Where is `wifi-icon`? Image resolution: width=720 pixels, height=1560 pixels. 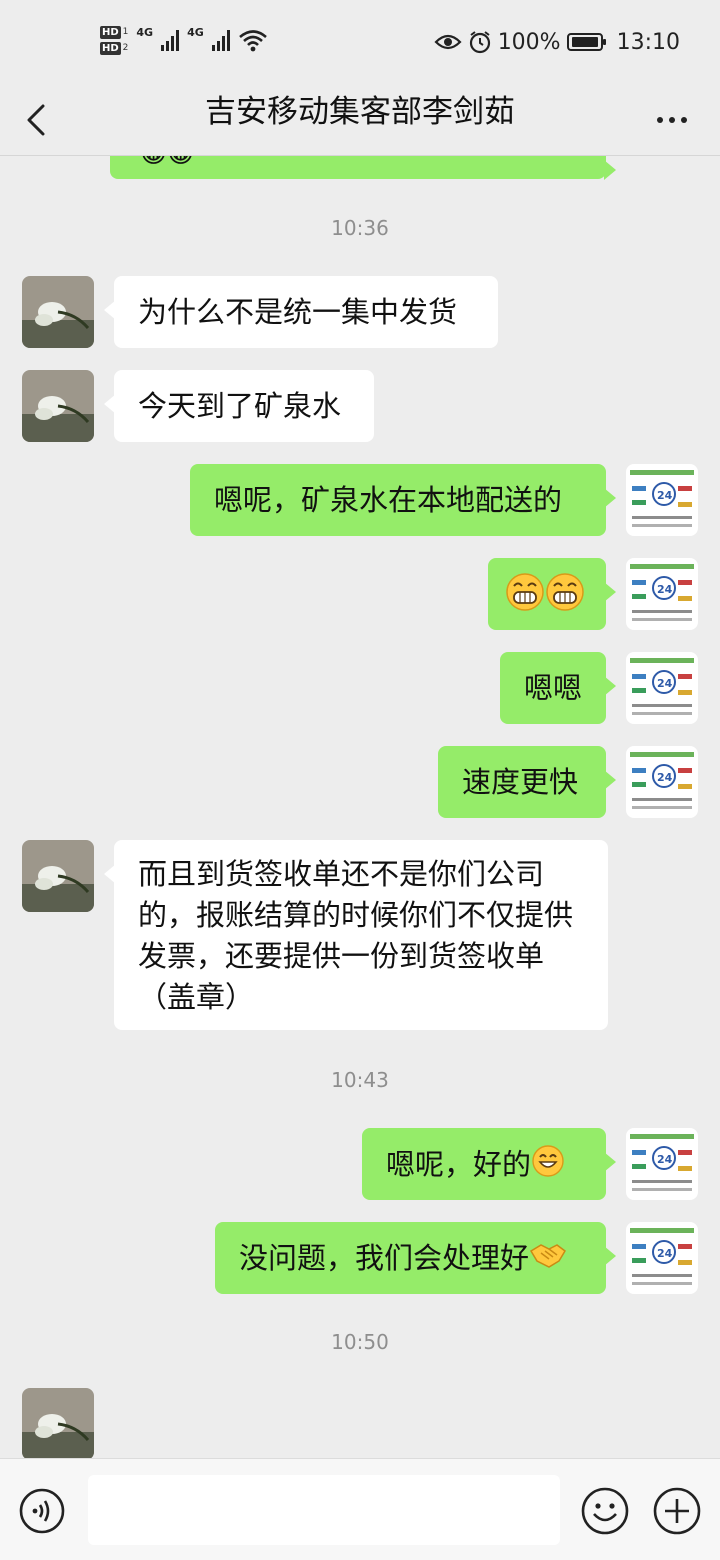
wifi-icon is located at coordinates (252, 41).